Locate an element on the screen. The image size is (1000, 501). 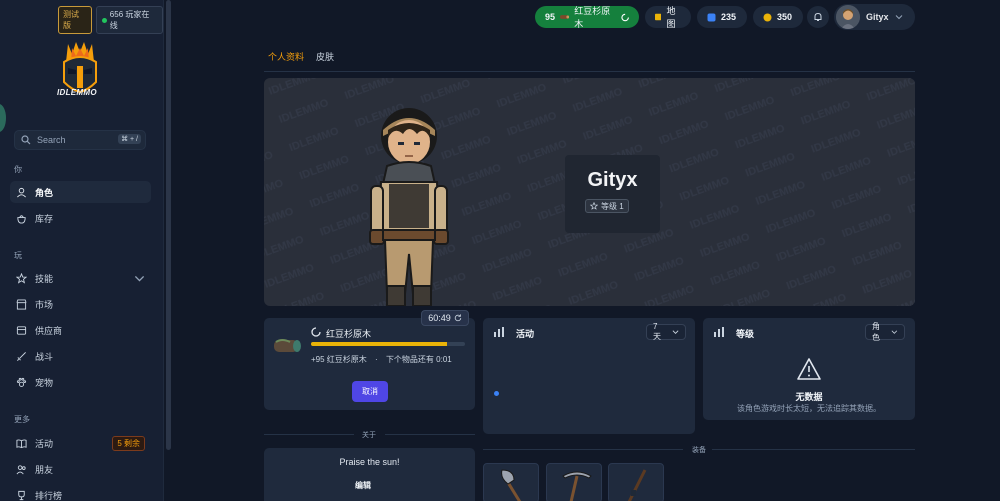
gem-icon is located at coordinates (711, 17).